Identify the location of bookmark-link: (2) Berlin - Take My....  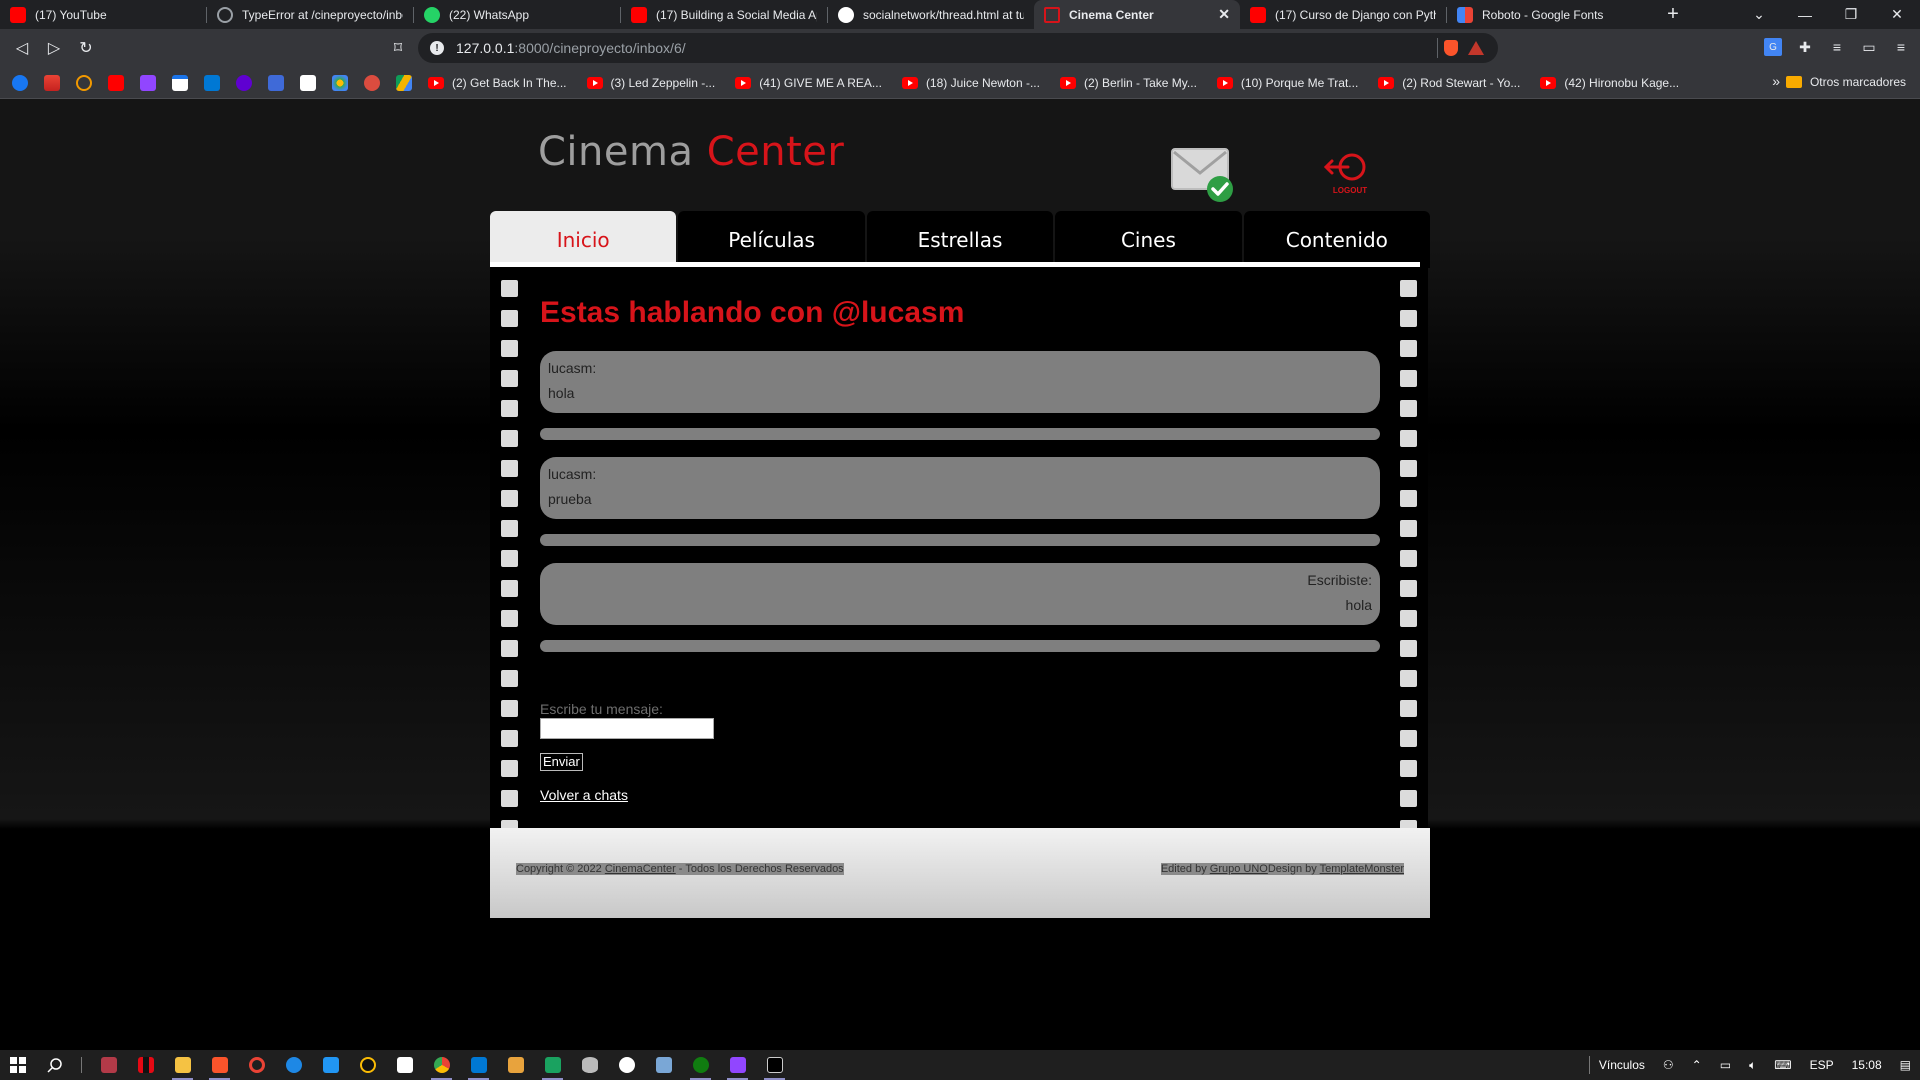
(1128, 83).